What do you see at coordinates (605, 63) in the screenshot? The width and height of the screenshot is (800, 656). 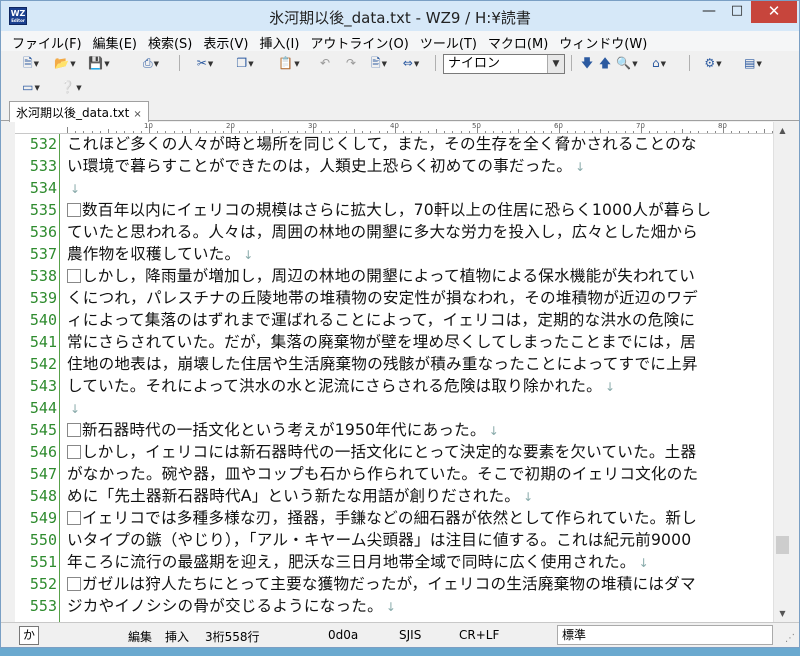 I see `search-up-icon: 🡅` at bounding box center [605, 63].